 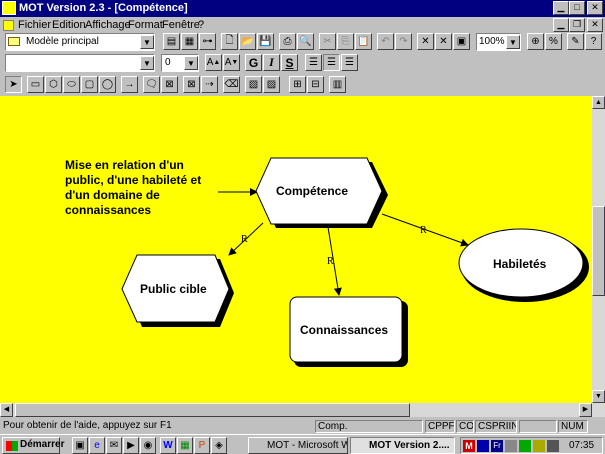 What do you see at coordinates (34, 25) in the screenshot?
I see `menu-fichier: Fichier` at bounding box center [34, 25].